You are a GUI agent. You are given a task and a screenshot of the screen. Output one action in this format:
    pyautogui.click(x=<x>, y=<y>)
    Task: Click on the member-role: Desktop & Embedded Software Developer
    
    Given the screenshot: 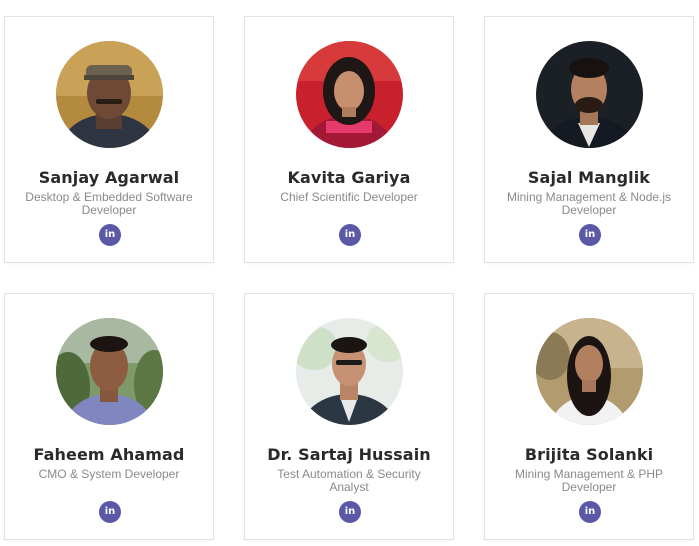 What is the action you would take?
    pyautogui.click(x=109, y=203)
    